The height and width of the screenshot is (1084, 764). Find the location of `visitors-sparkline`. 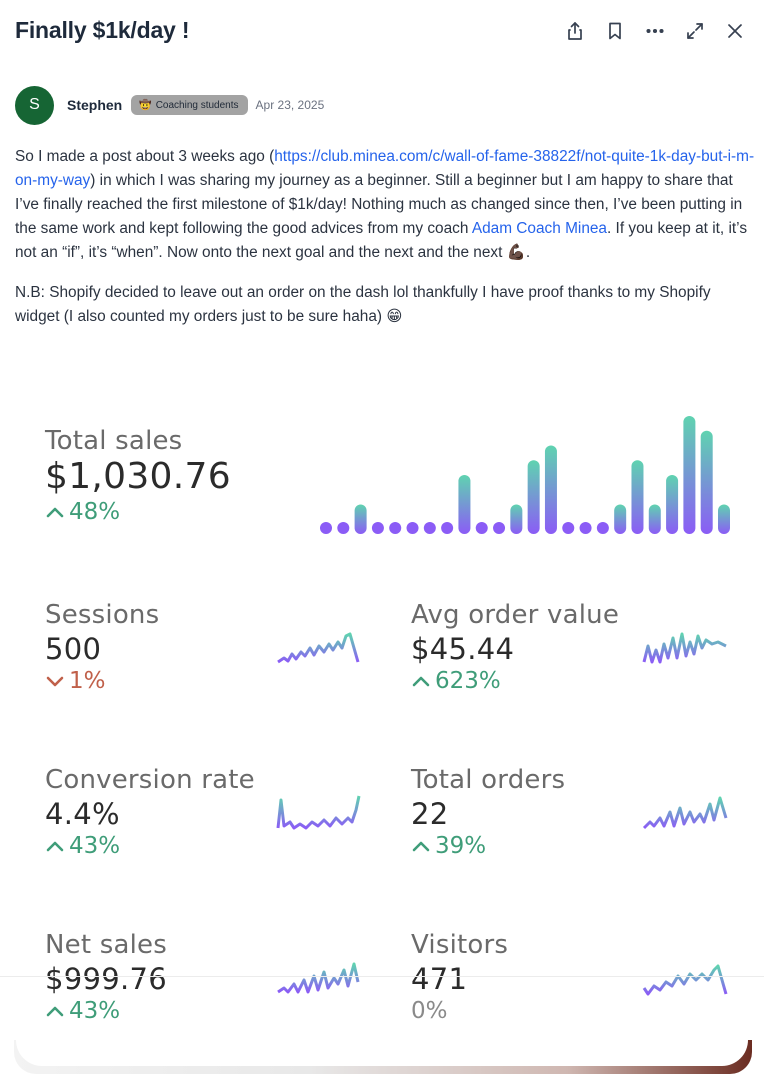

visitors-sparkline is located at coordinates (685, 980).